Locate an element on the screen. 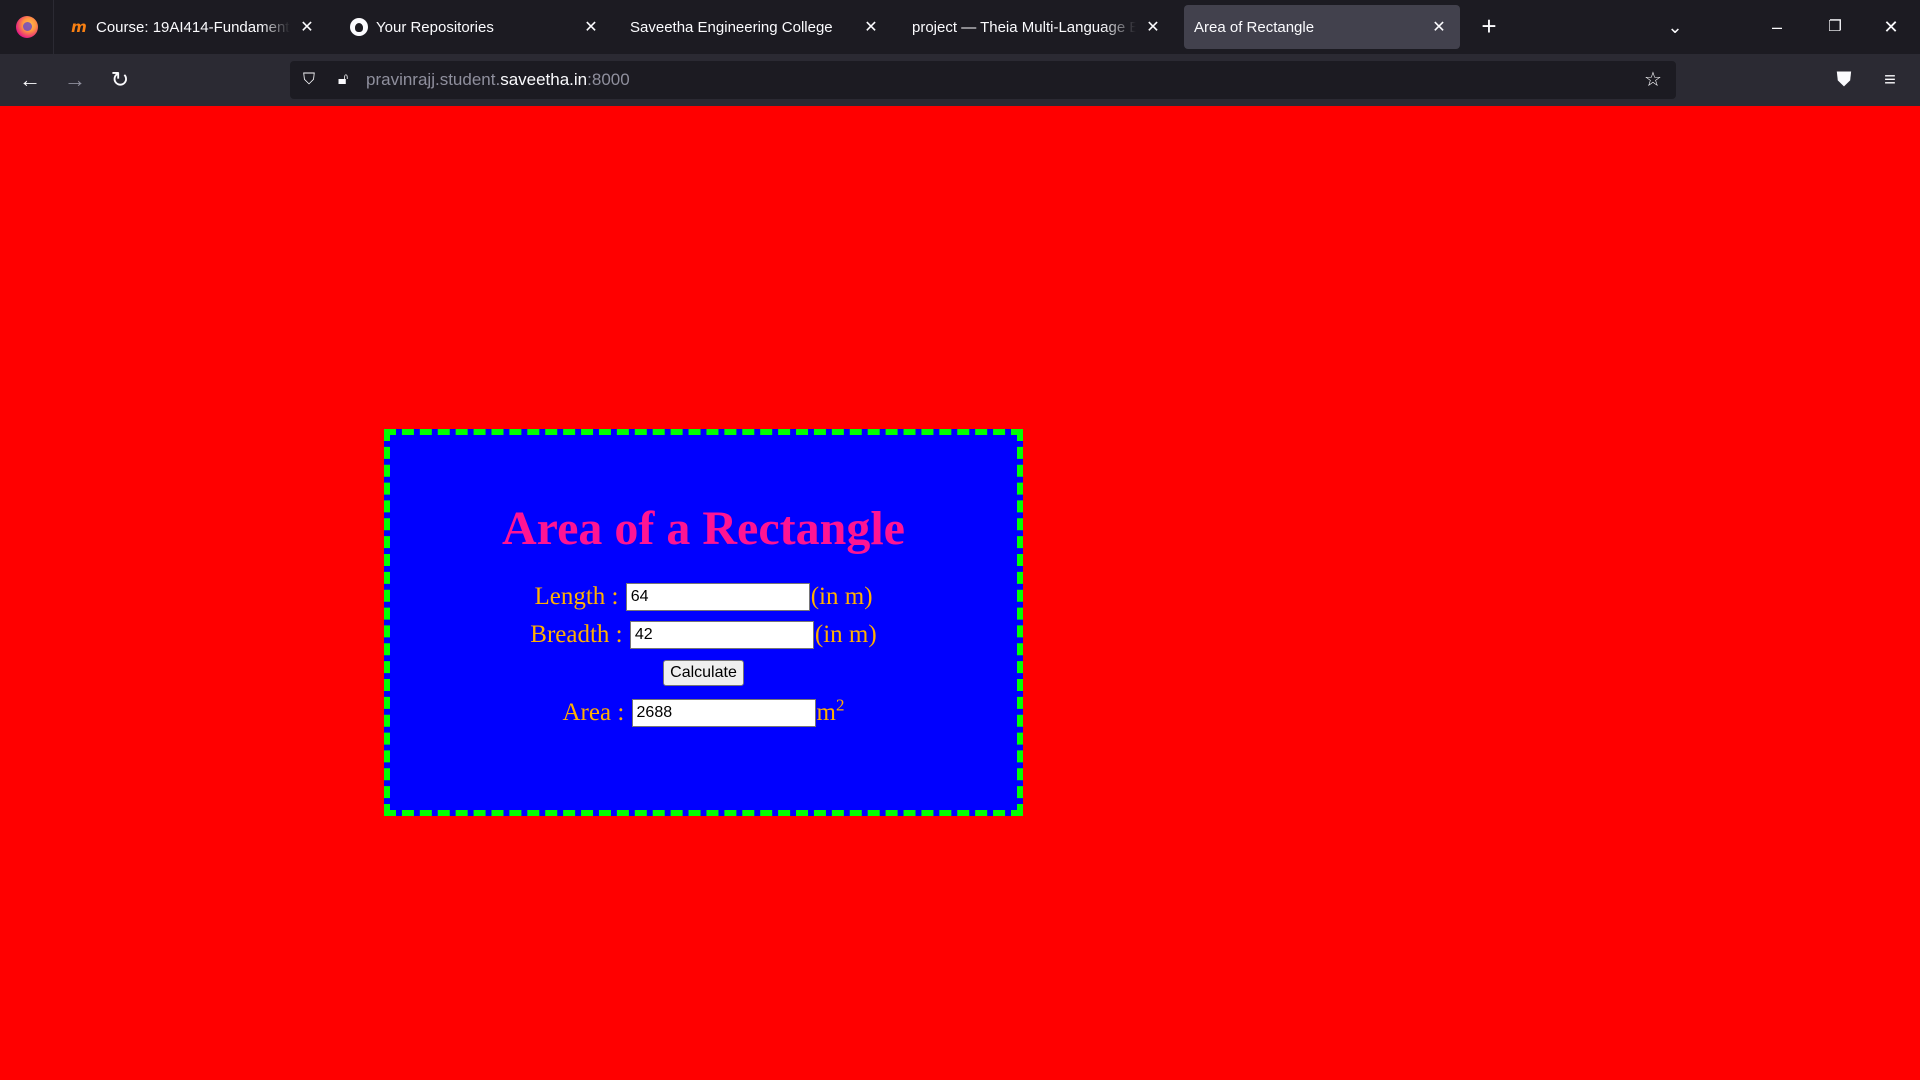 Image resolution: width=1920 pixels, height=1080 pixels. github-icon is located at coordinates (359, 27).